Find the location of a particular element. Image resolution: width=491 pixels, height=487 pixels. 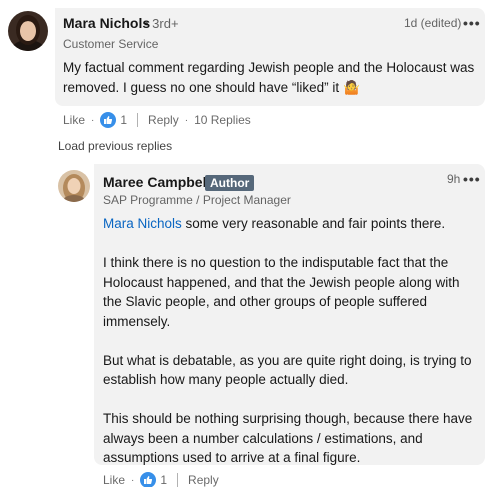

reply-more-options: ••• is located at coordinates (472, 179).